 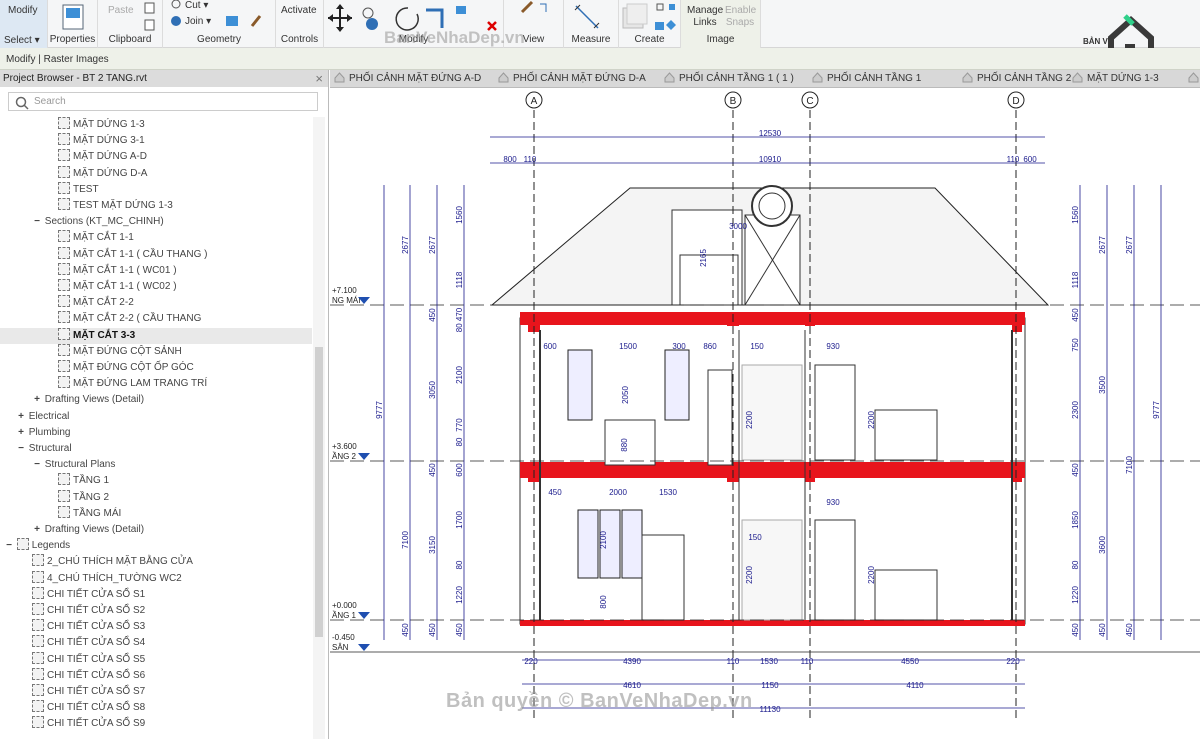 What do you see at coordinates (319, 78) in the screenshot?
I see `close-icon: ×` at bounding box center [319, 78].